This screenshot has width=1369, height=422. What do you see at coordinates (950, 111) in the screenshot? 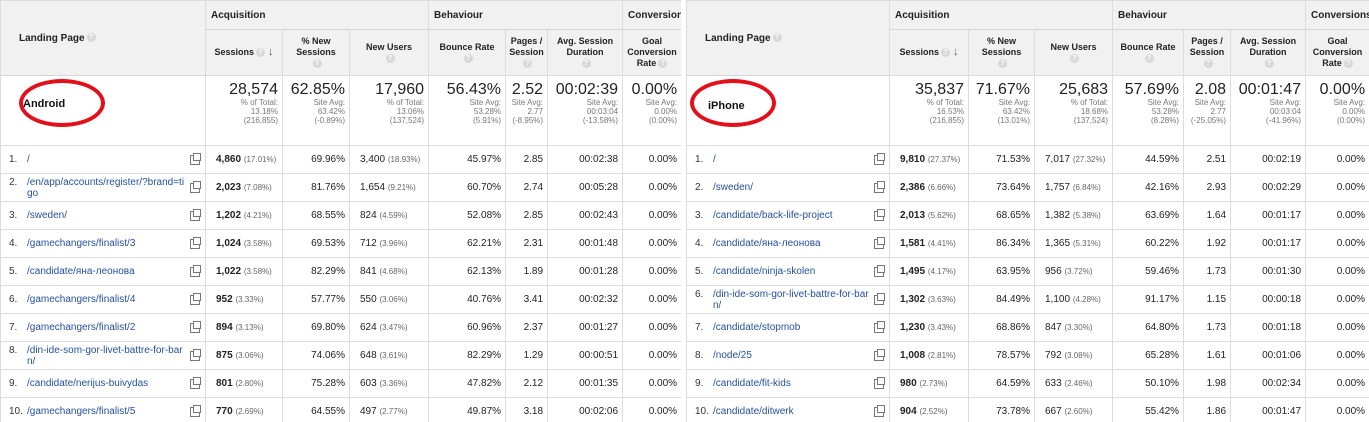
I see `total-subtext: 16.53%` at bounding box center [950, 111].